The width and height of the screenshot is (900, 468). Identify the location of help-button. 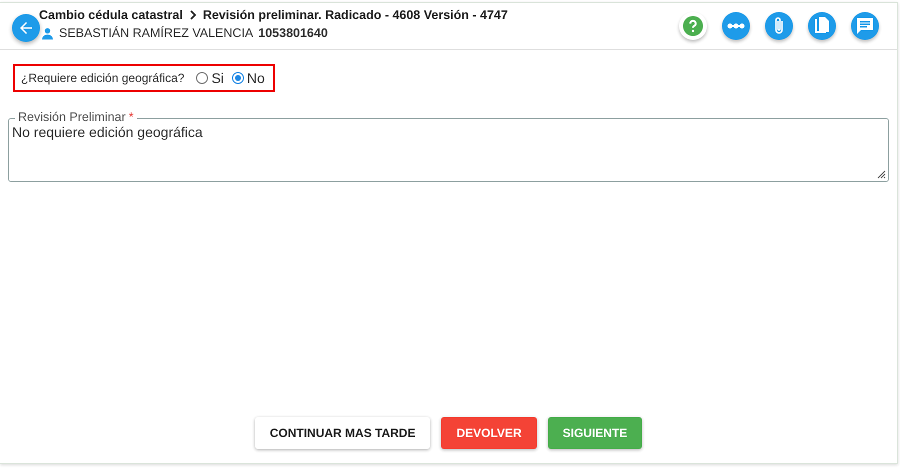
(693, 26).